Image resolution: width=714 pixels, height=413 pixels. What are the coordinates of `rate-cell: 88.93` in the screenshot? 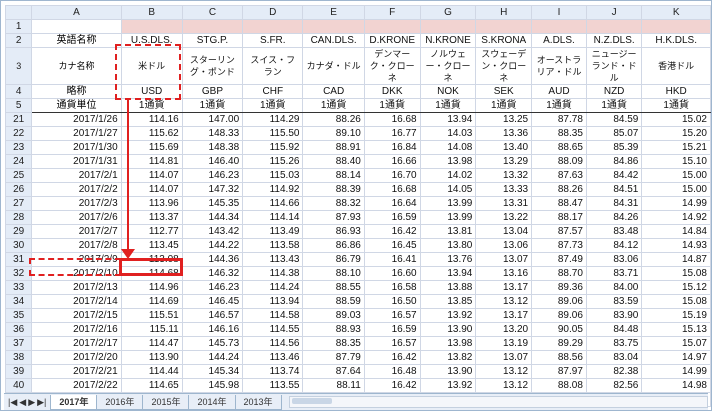 It's located at (333, 329).